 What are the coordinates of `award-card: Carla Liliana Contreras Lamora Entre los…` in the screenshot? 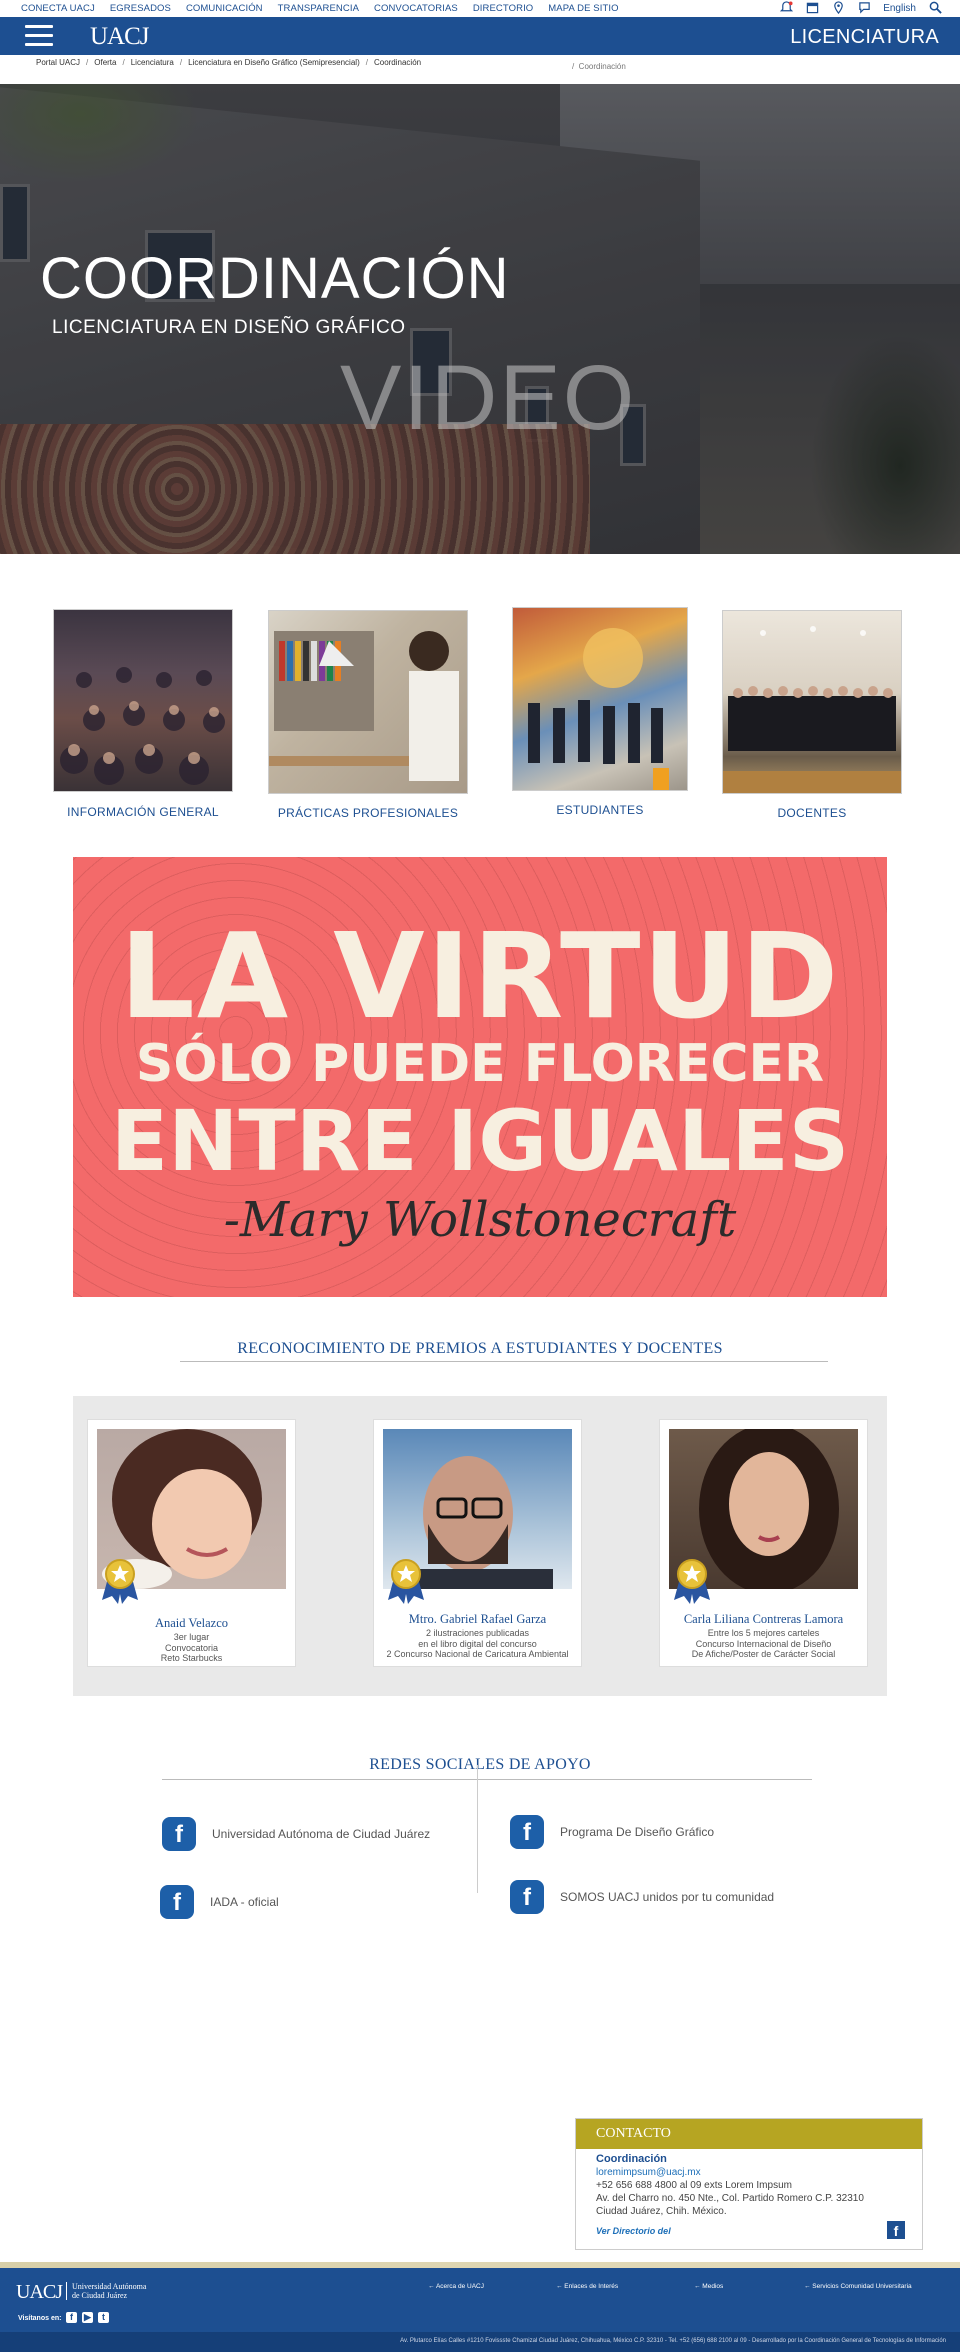 It's located at (763, 1543).